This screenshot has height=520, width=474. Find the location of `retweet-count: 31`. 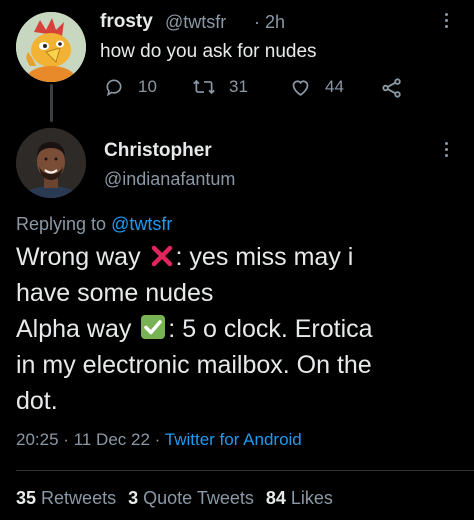

retweet-count: 31 is located at coordinates (238, 86).